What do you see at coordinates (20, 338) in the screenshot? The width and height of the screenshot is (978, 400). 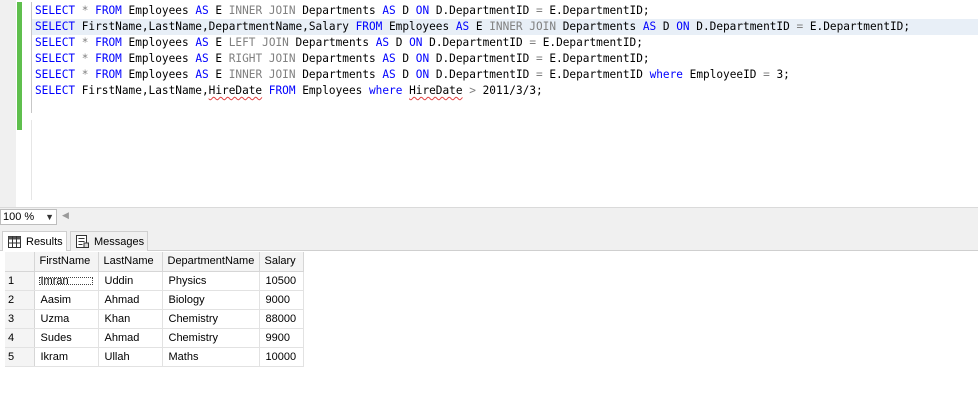 I see `row-number: 4` at bounding box center [20, 338].